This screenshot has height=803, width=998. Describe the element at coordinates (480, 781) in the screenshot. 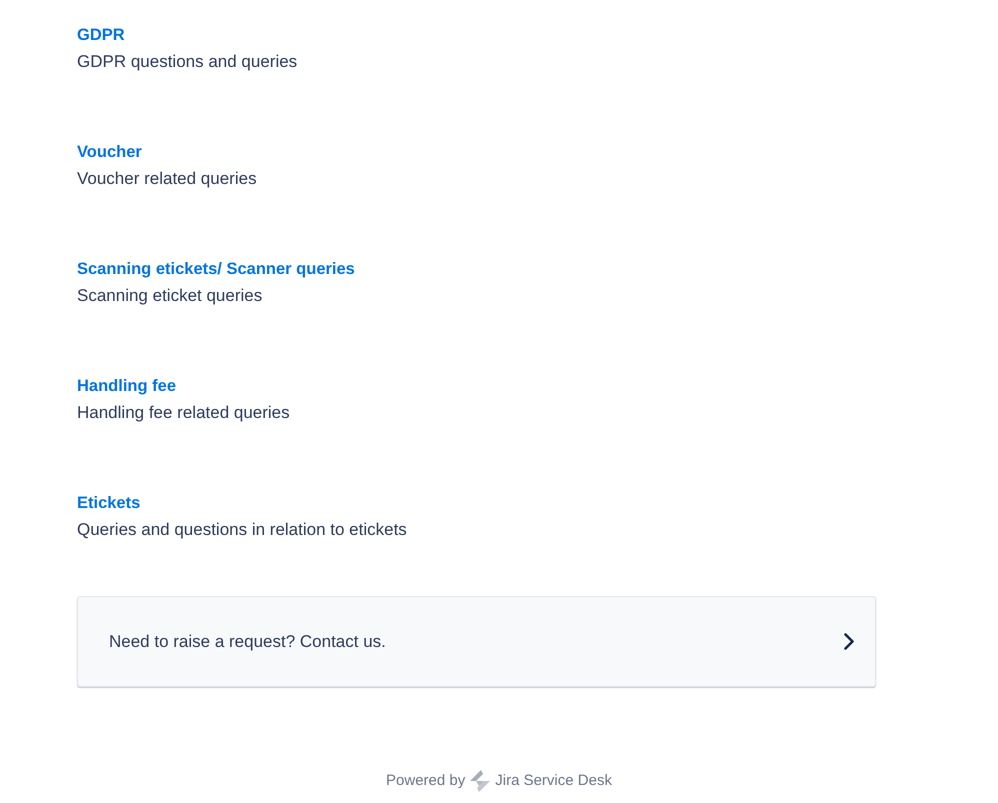

I see `lightning-logo-icon` at that location.